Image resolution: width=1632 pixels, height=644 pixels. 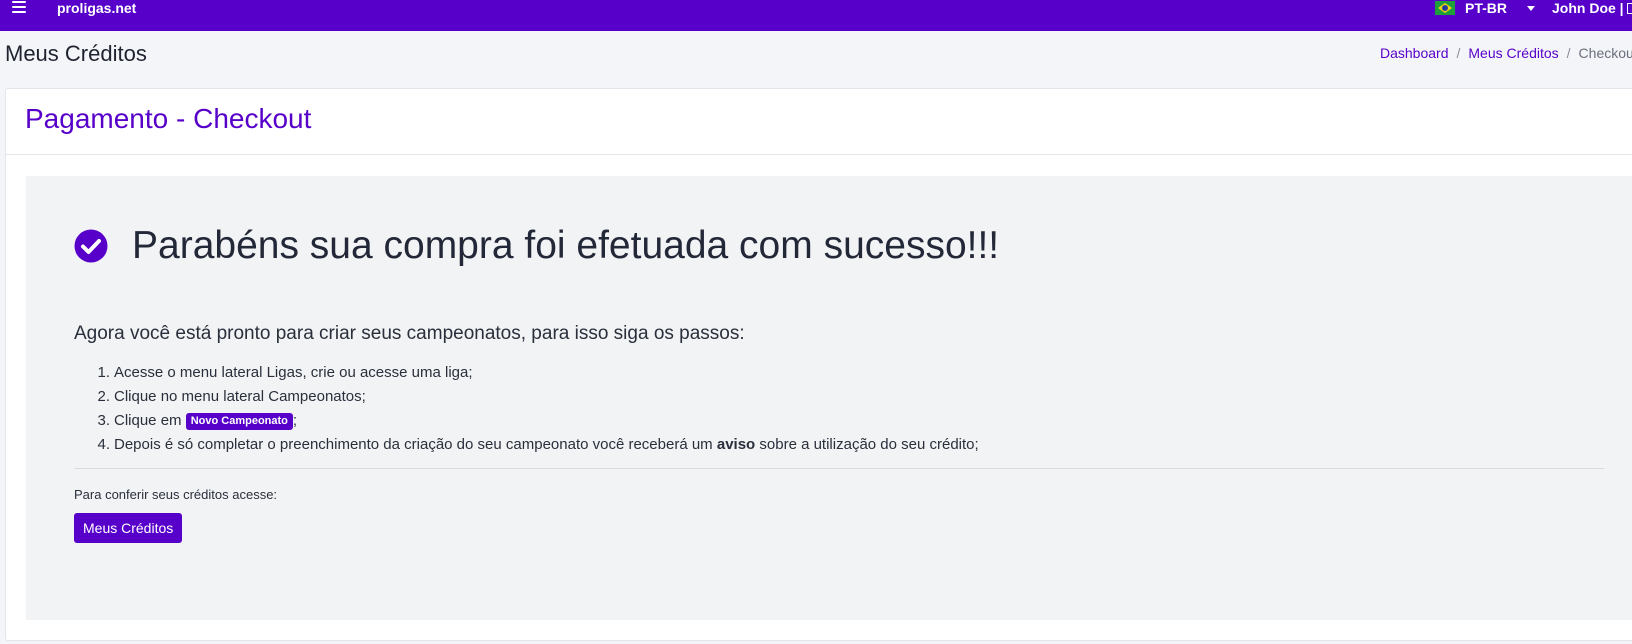 I want to click on list-item: 3. Clique em Novo Campeonato;, so click(x=197, y=421).